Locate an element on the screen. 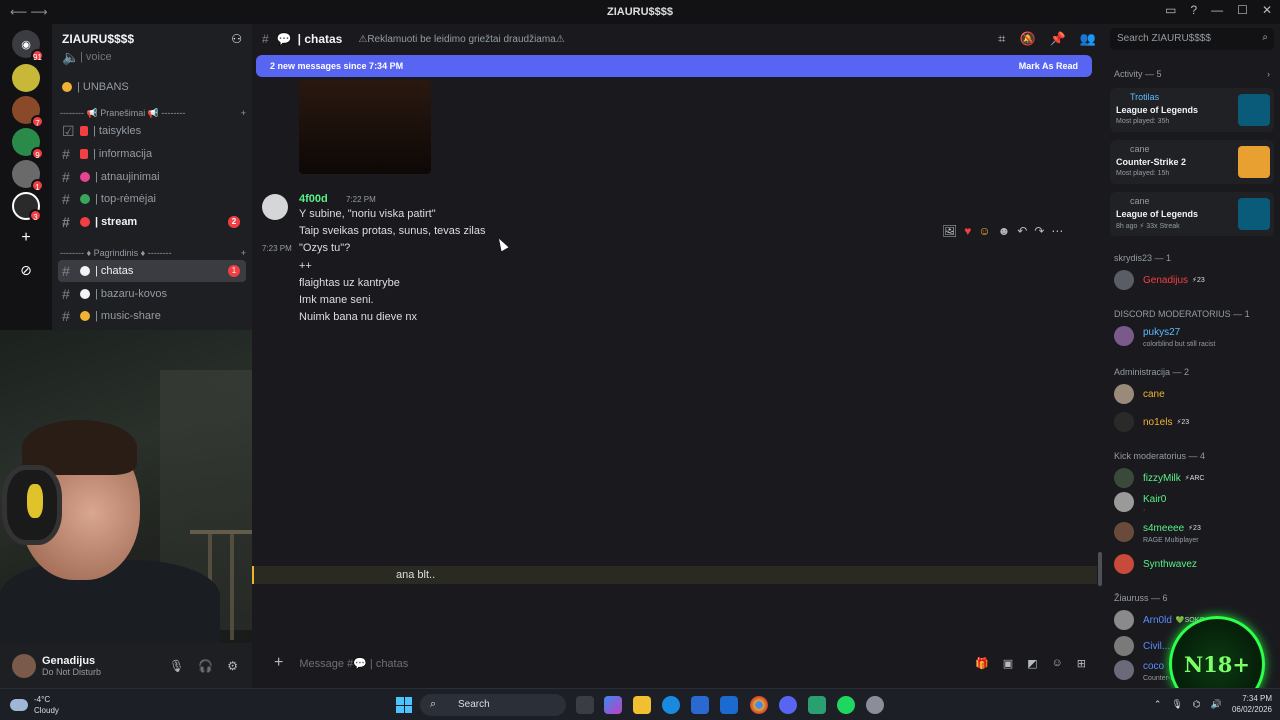  help-icon: ? is located at coordinates (1193, 10).